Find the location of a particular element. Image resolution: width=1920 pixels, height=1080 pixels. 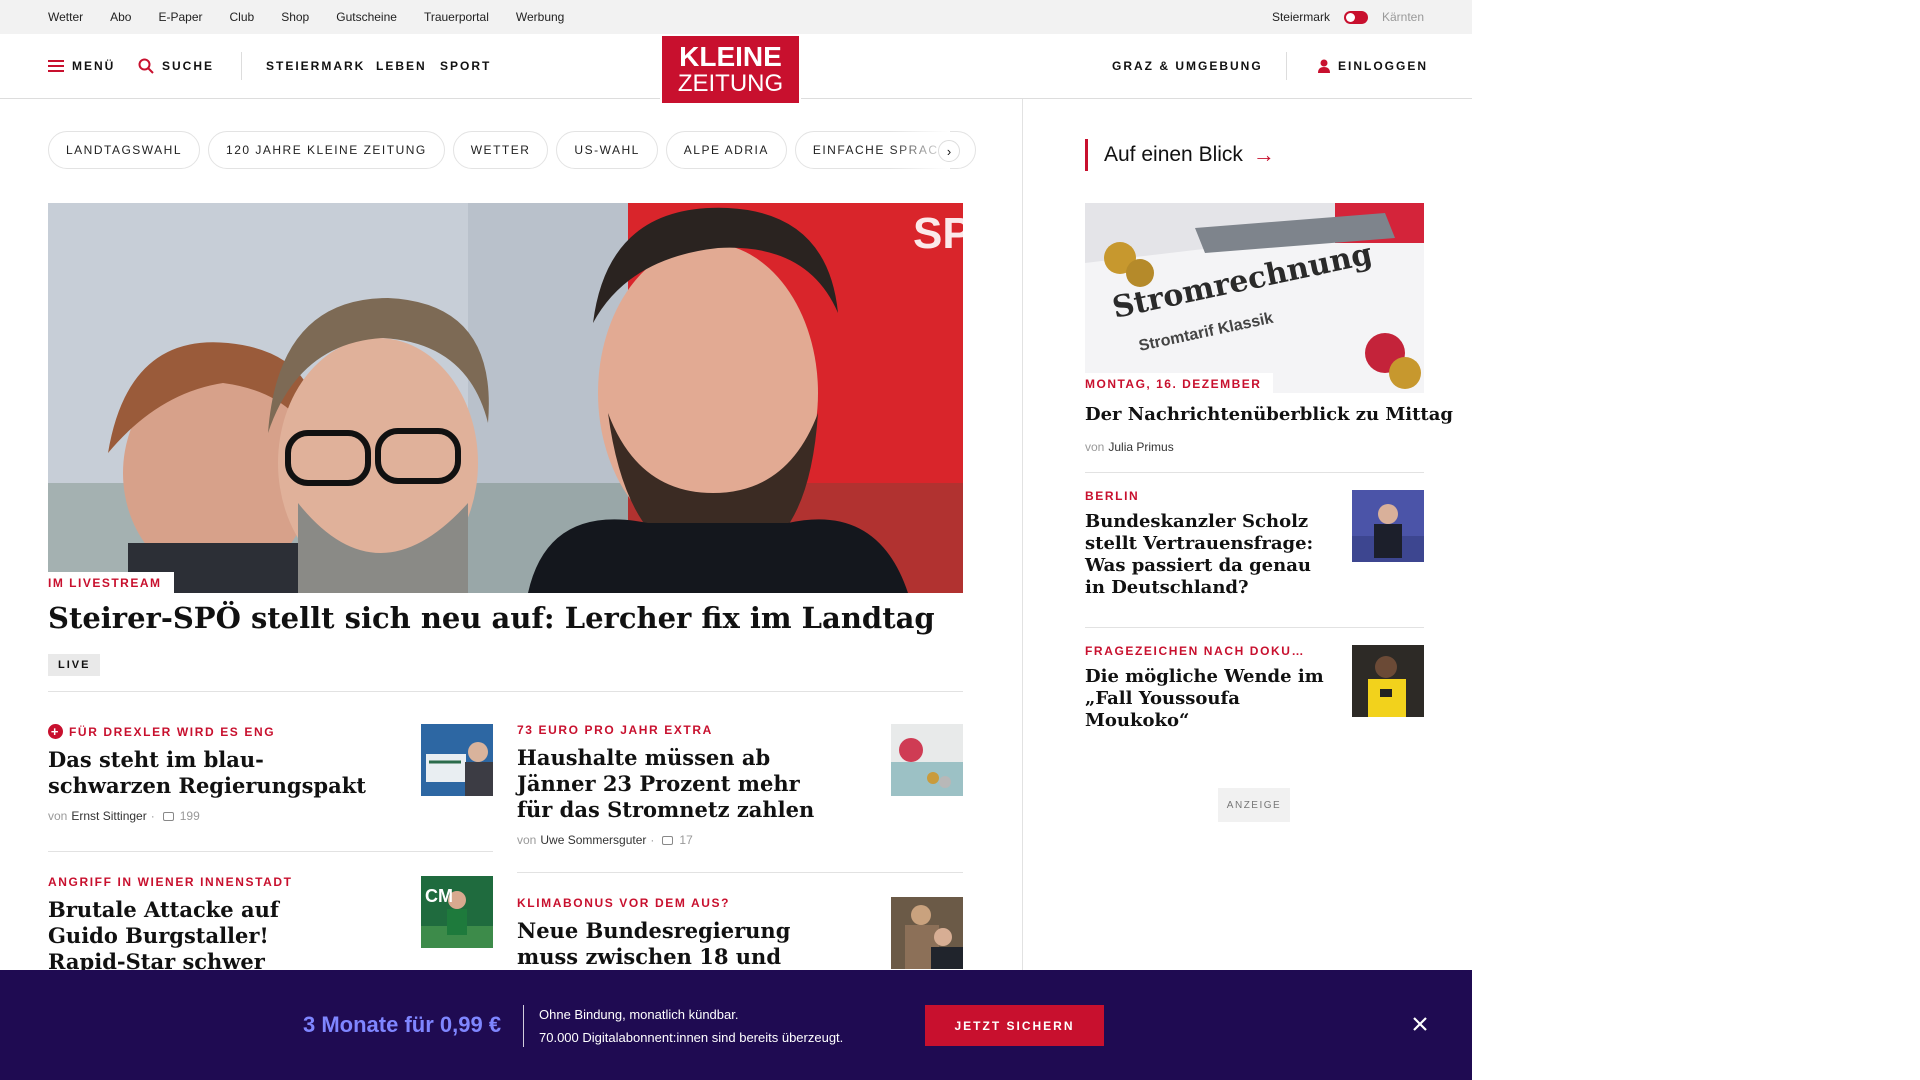

sidebar-heading-text: Auf einen Blick is located at coordinates (1173, 154).